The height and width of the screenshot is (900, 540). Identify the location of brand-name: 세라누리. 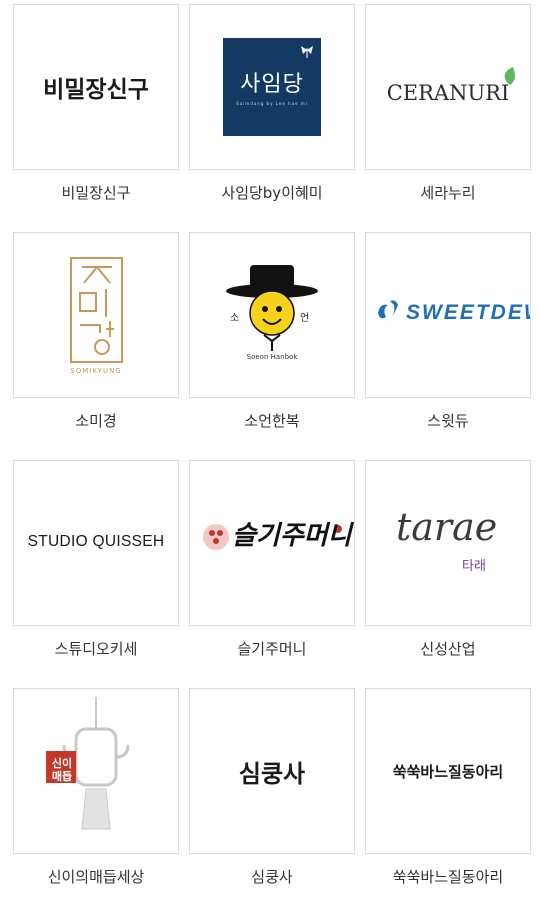
(448, 192).